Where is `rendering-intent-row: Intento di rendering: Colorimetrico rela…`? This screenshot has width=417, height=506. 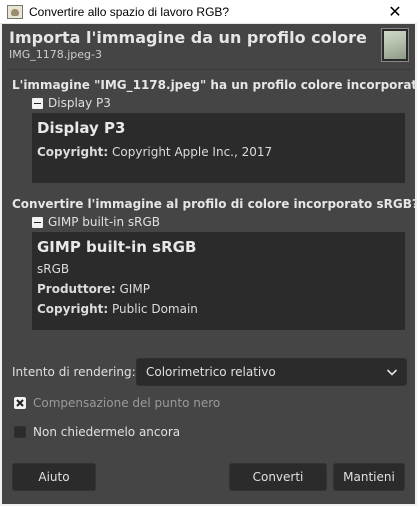
rendering-intent-row: Intento di rendering: Colorimetrico rela… is located at coordinates (209, 372).